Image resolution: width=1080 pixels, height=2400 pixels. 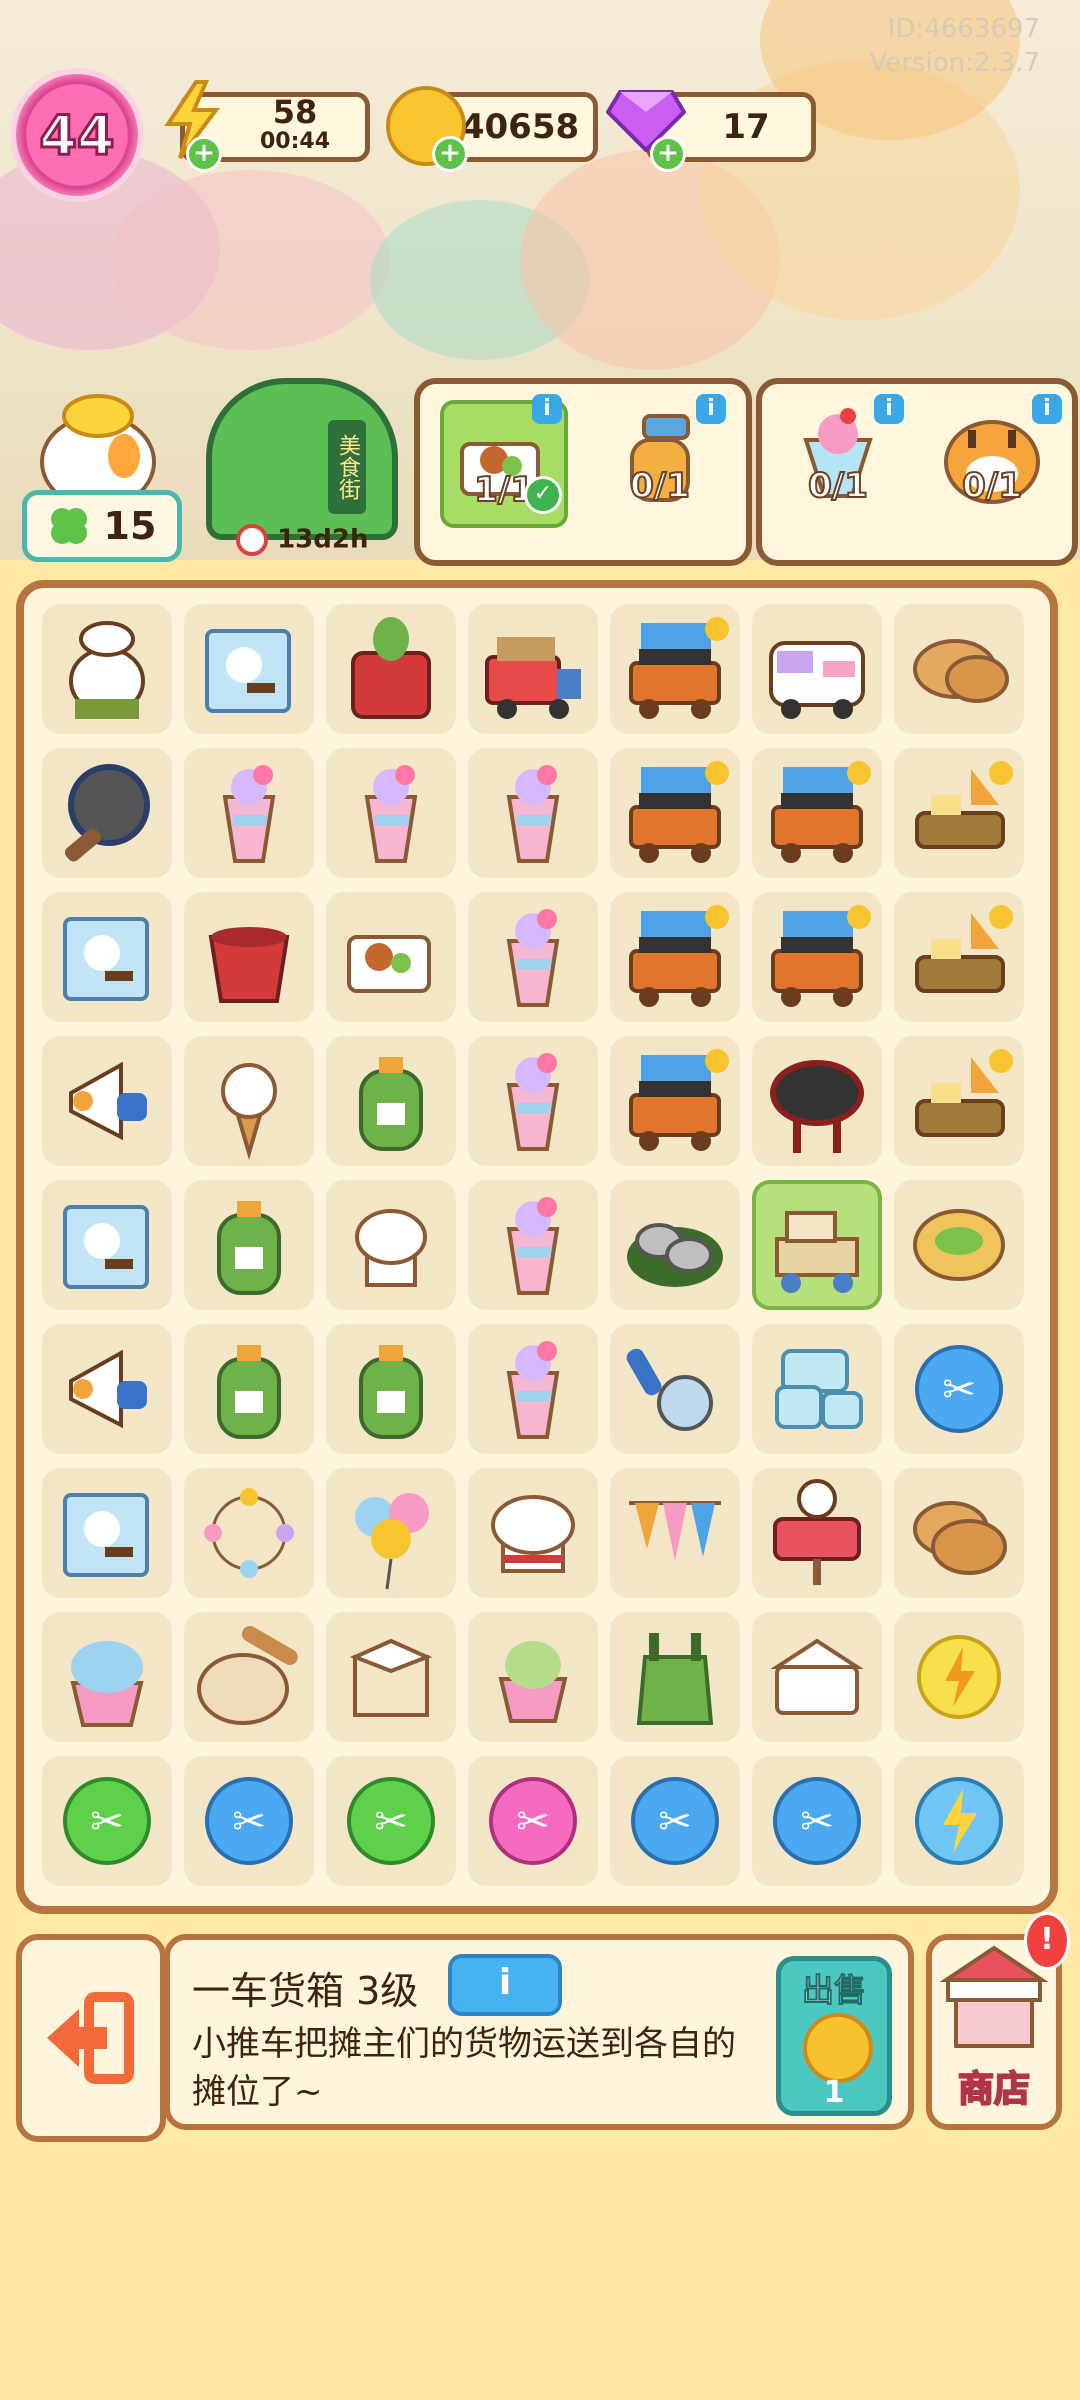 What do you see at coordinates (389, 964) in the screenshot?
I see `lunchbox-icon` at bounding box center [389, 964].